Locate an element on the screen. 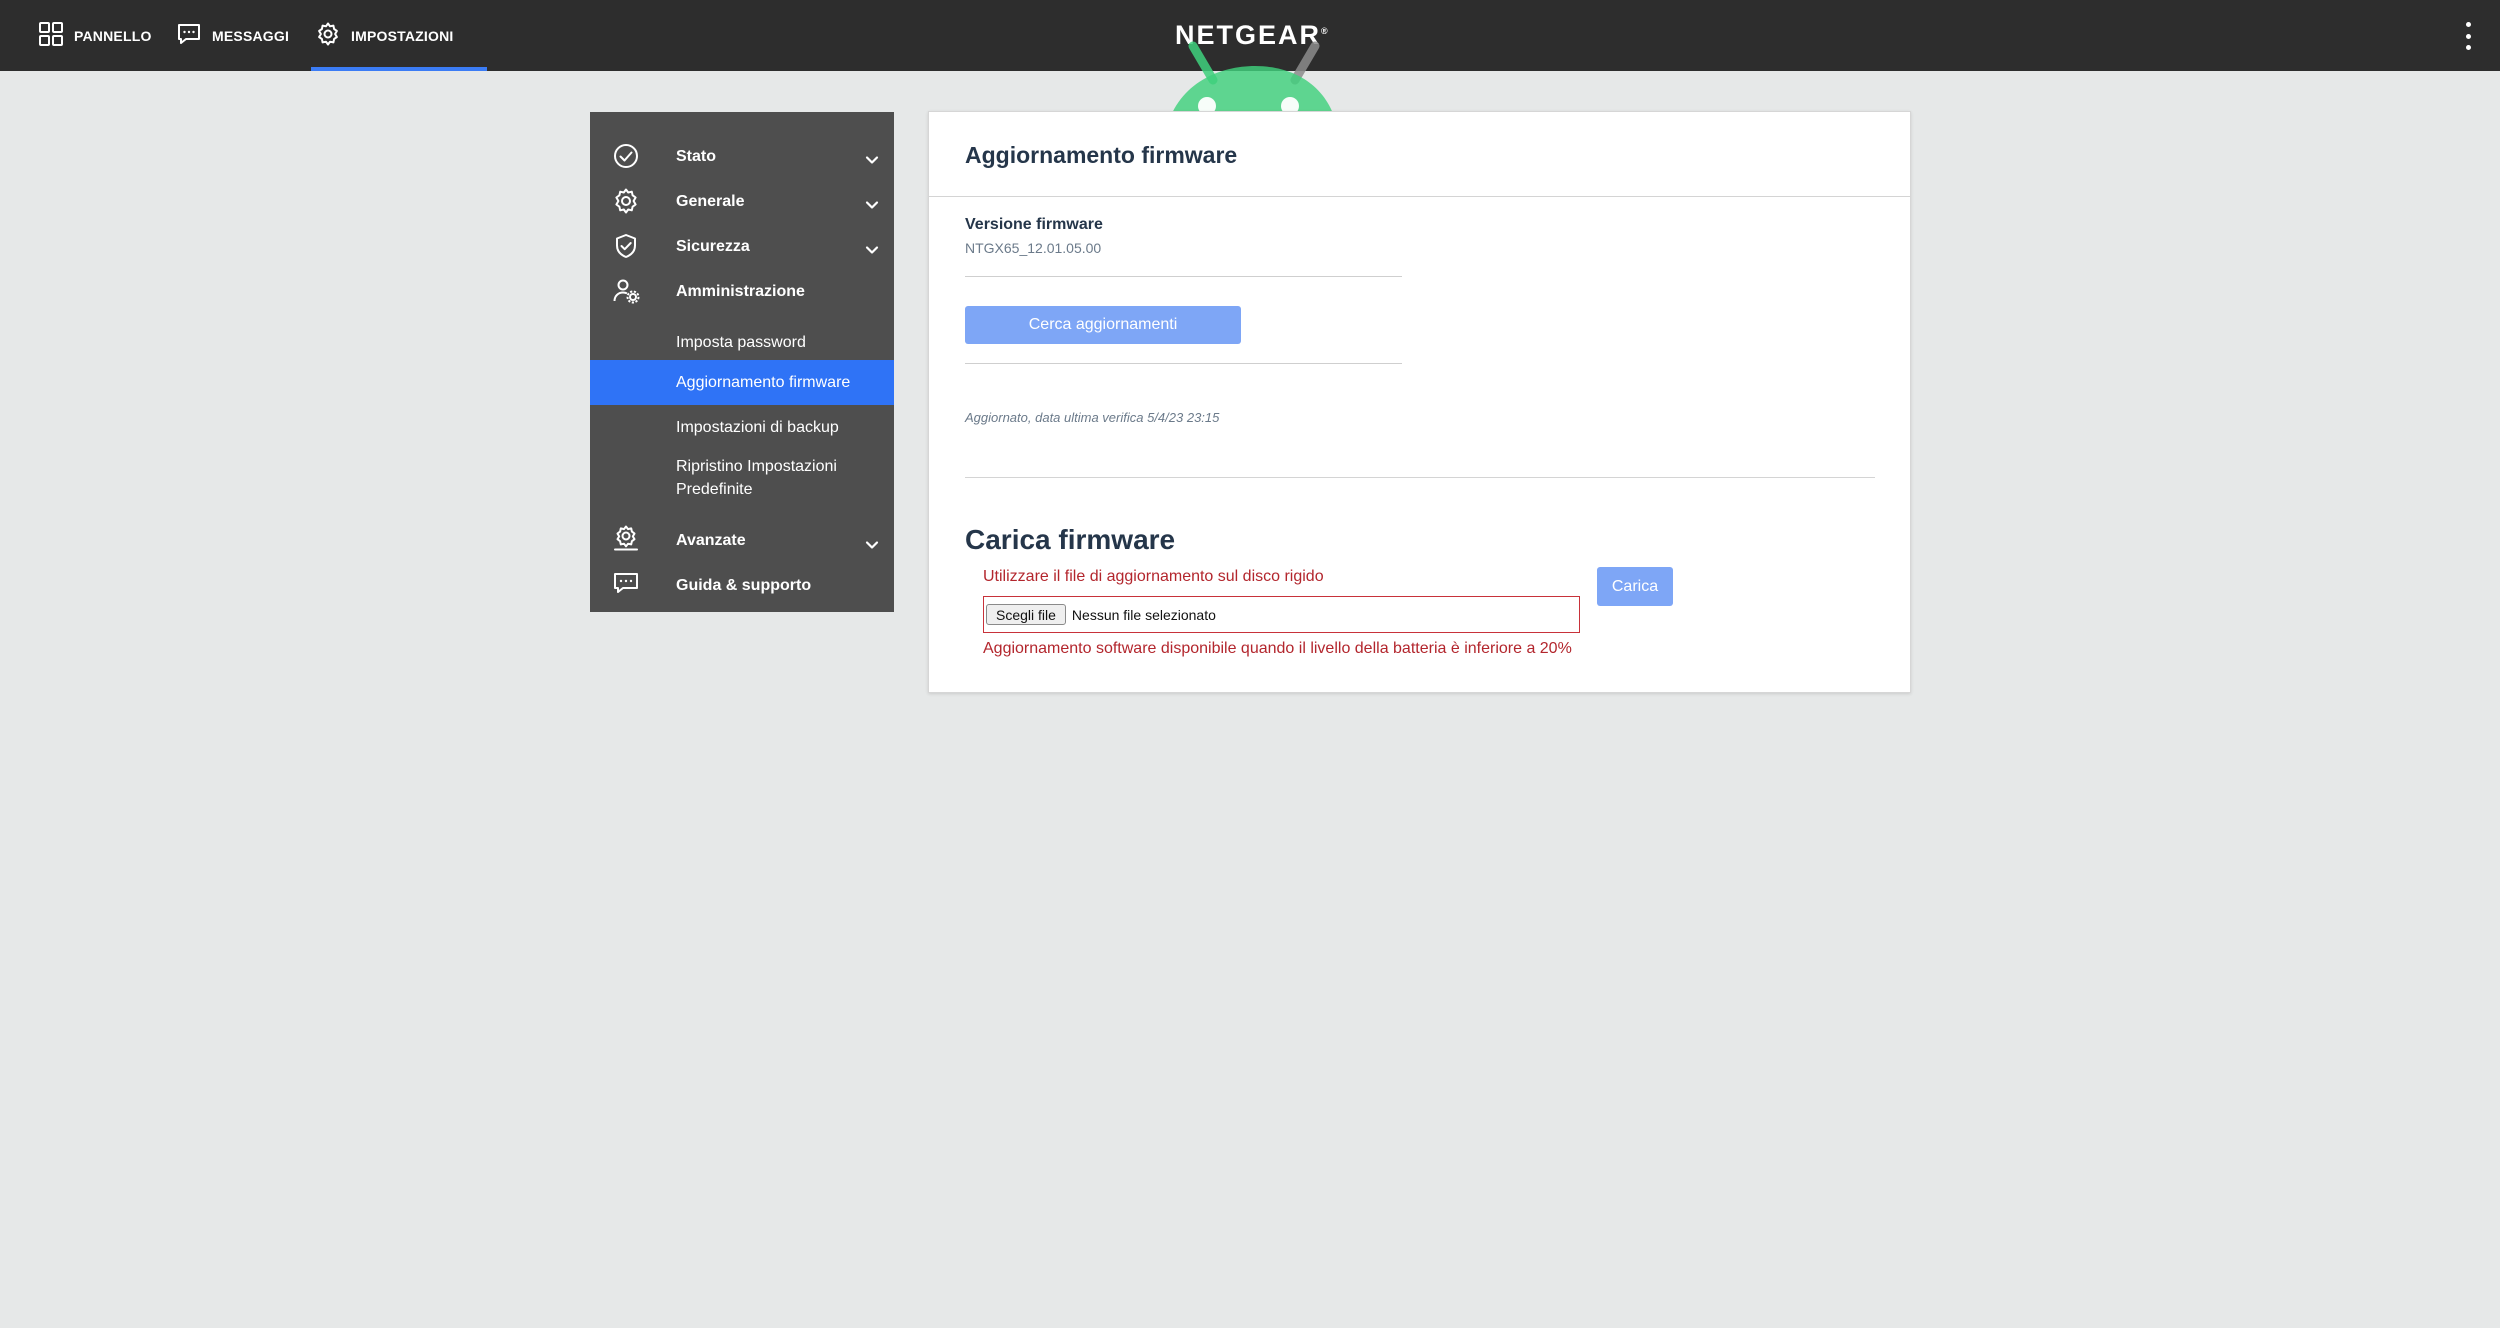  sidebar-subitem-aggiornamento-firmware: Aggiornamento firmware is located at coordinates (742, 382).